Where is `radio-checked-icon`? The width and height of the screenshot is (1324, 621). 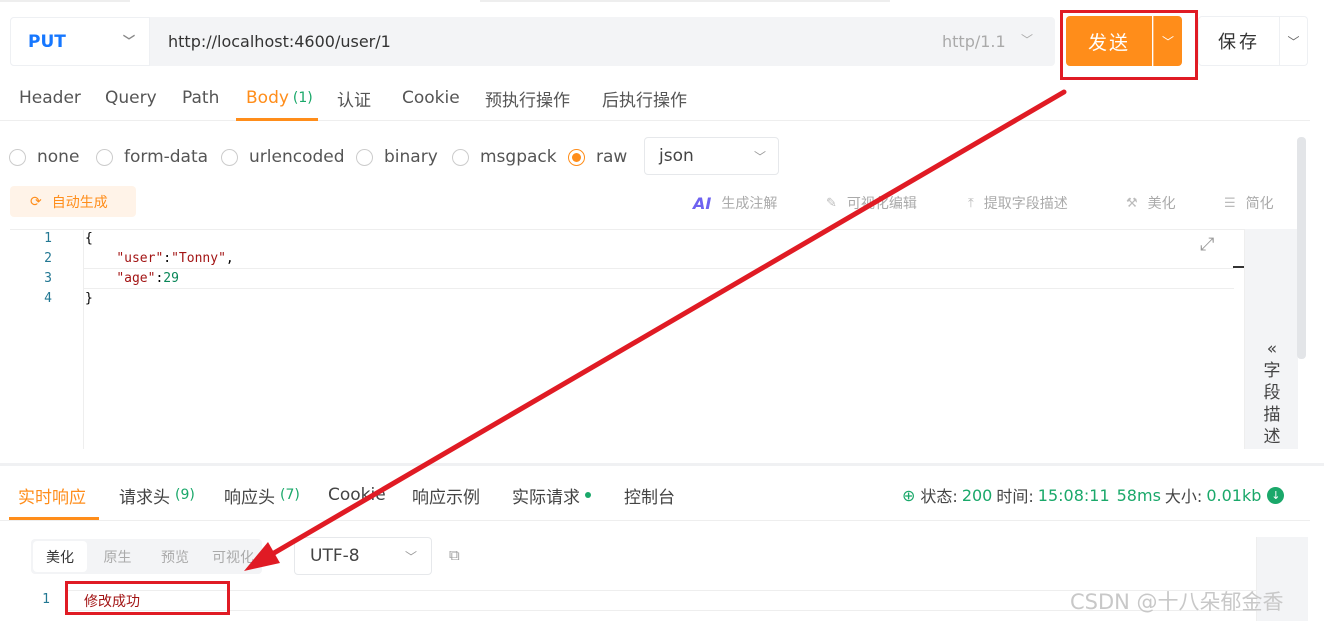 radio-checked-icon is located at coordinates (576, 157).